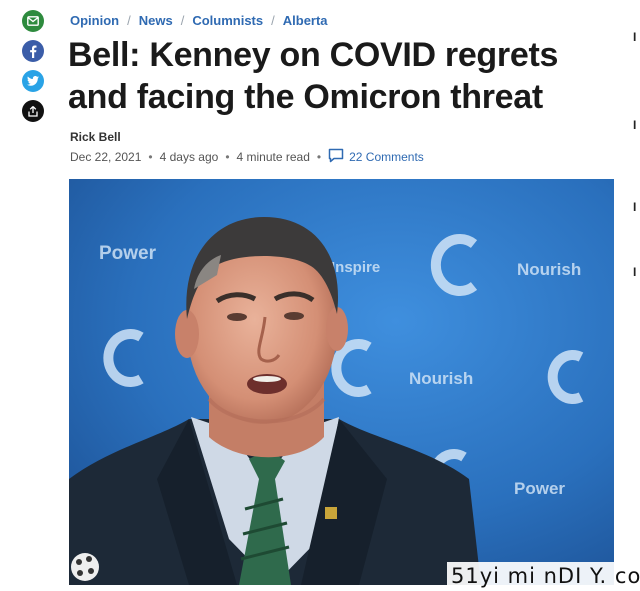  What do you see at coordinates (543, 576) in the screenshot?
I see `watermark: 51yi mi nDI Y. co` at bounding box center [543, 576].